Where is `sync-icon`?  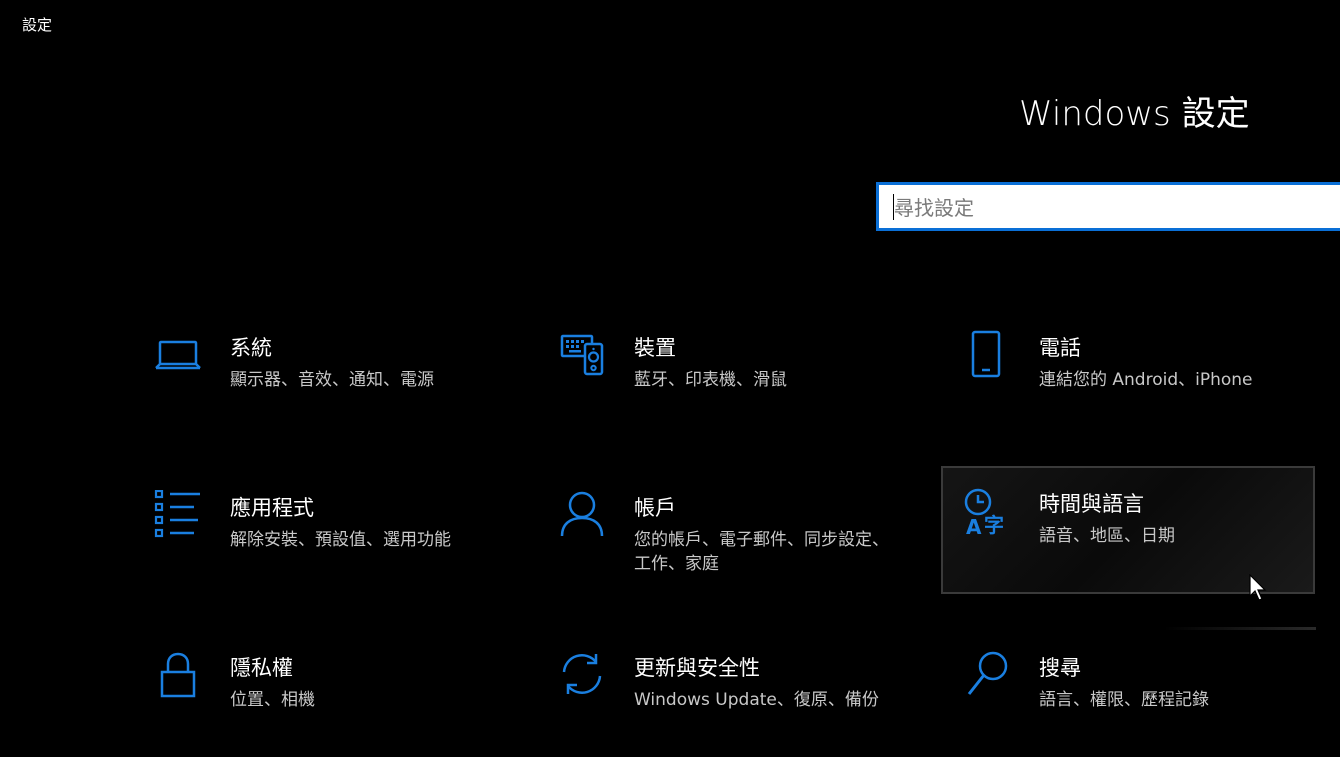 sync-icon is located at coordinates (582, 674).